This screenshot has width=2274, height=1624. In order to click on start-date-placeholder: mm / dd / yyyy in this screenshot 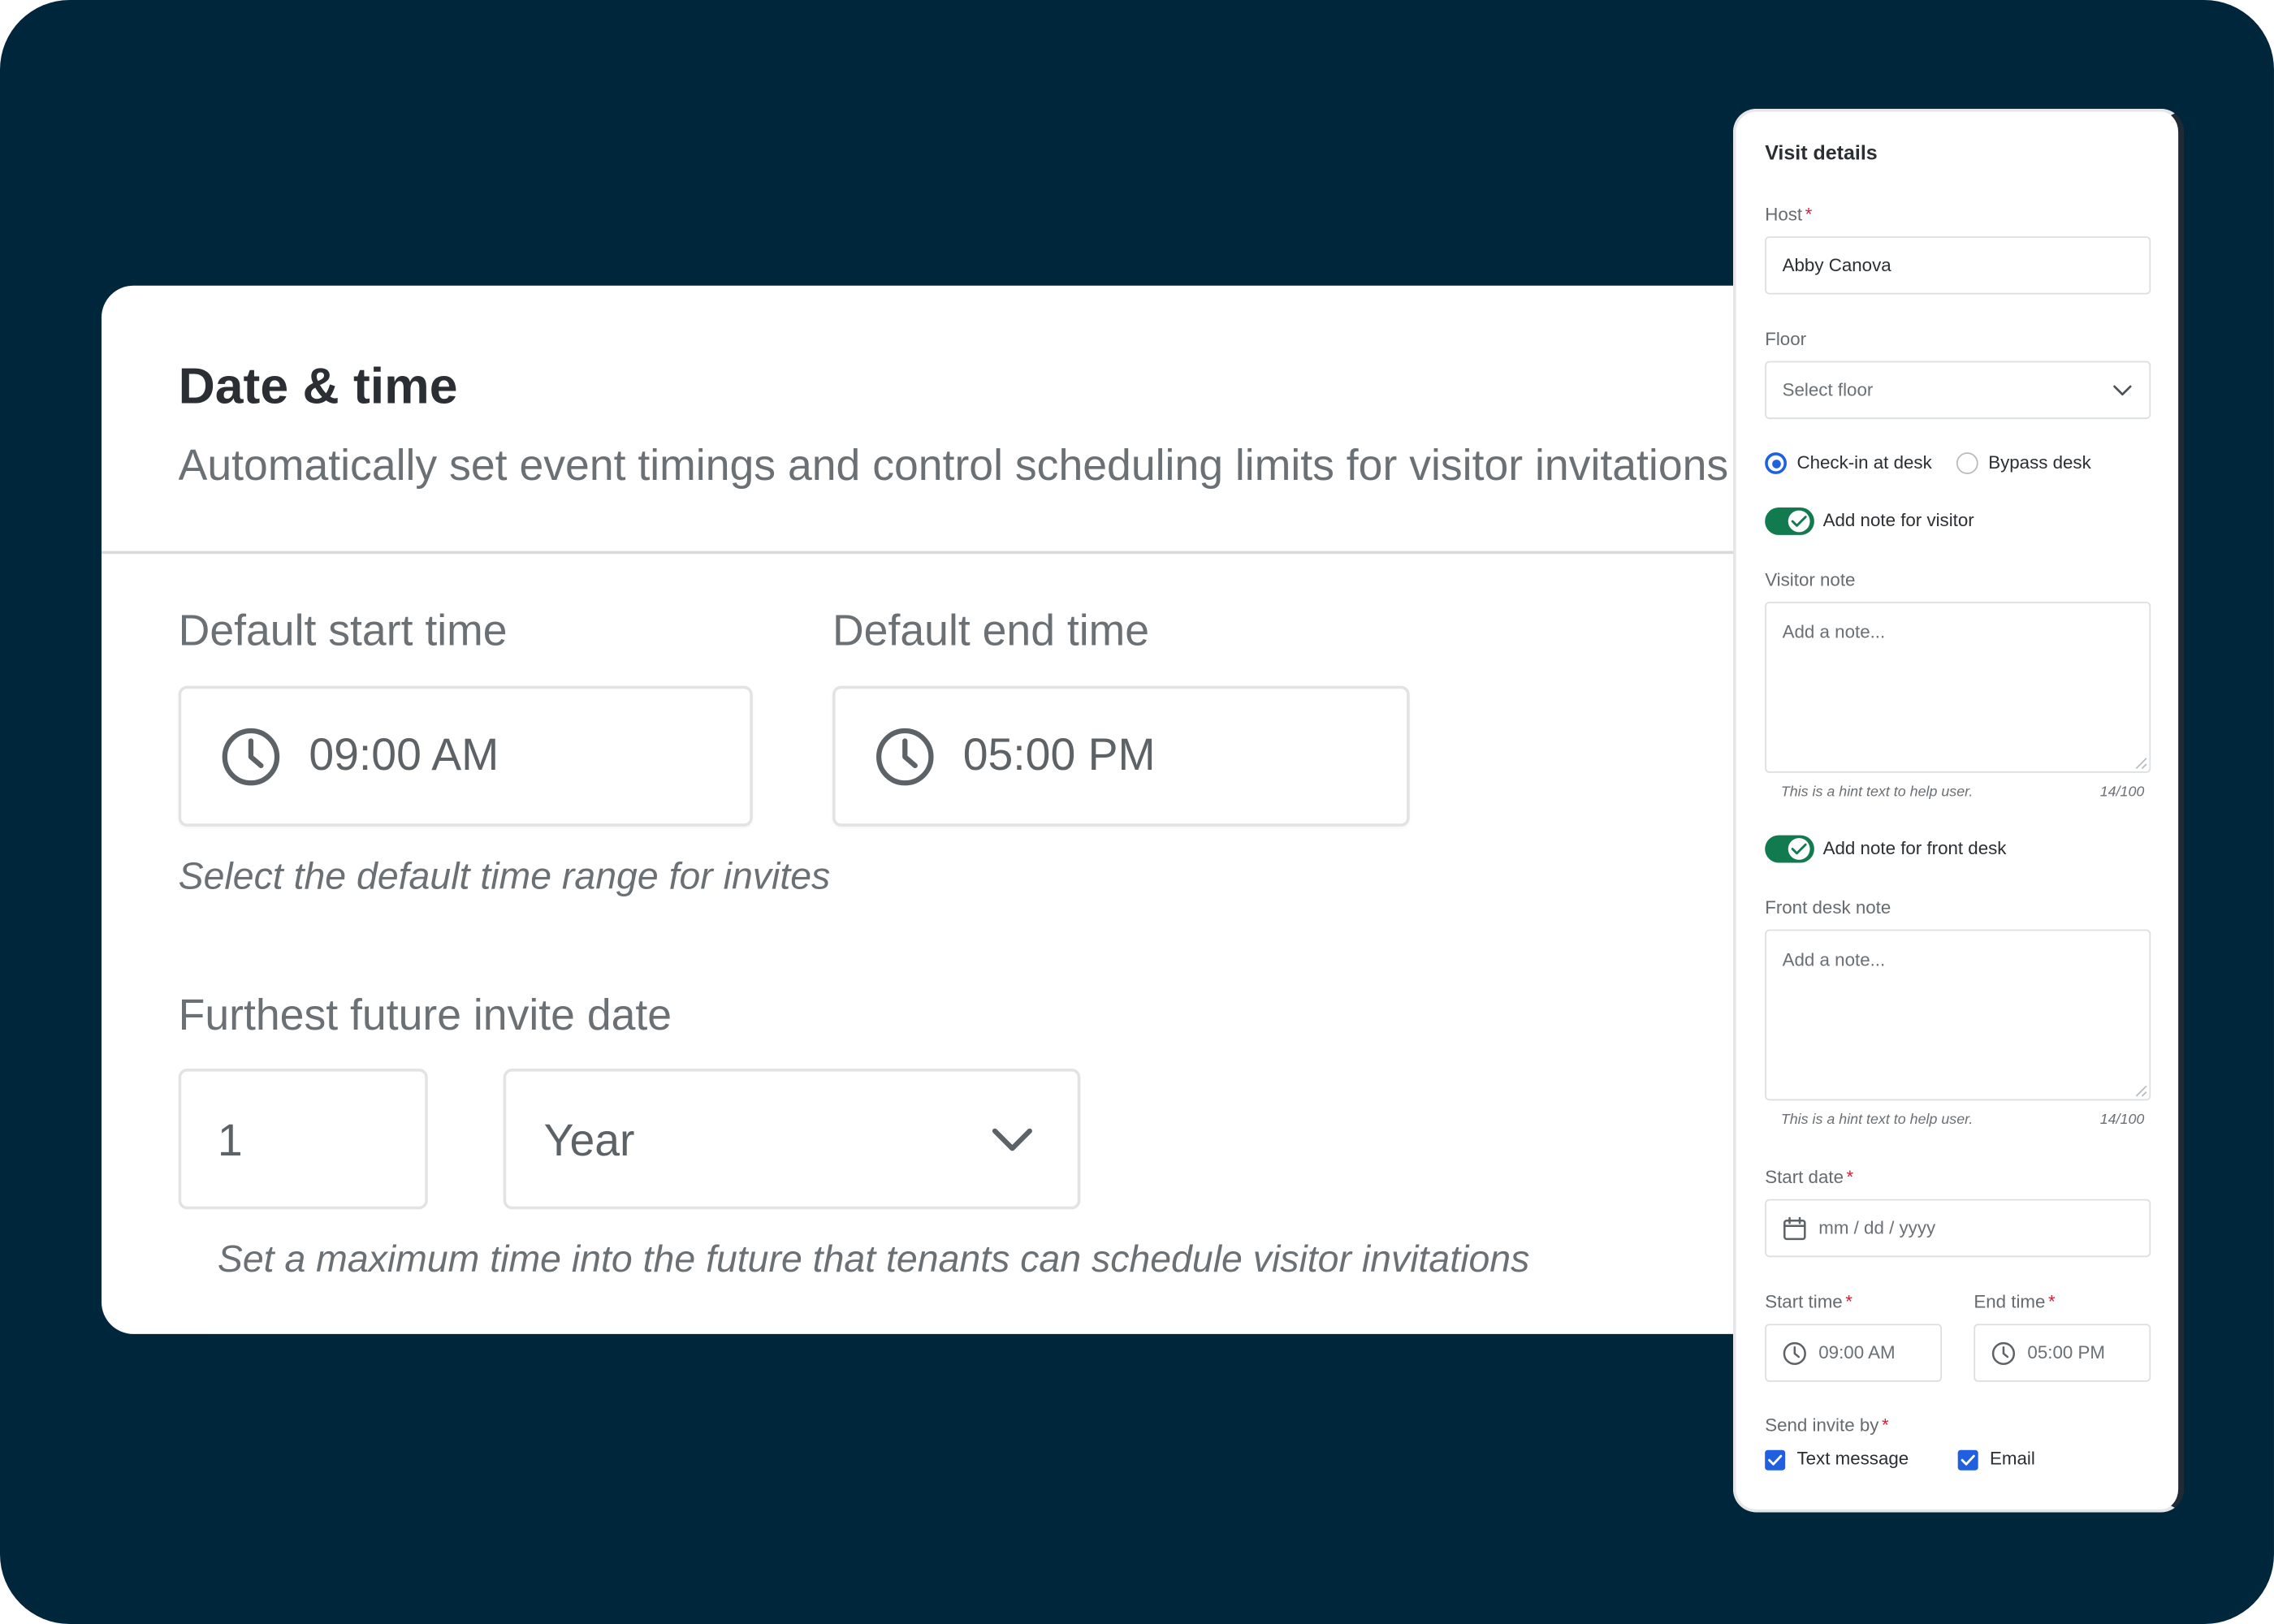, I will do `click(1877, 1227)`.